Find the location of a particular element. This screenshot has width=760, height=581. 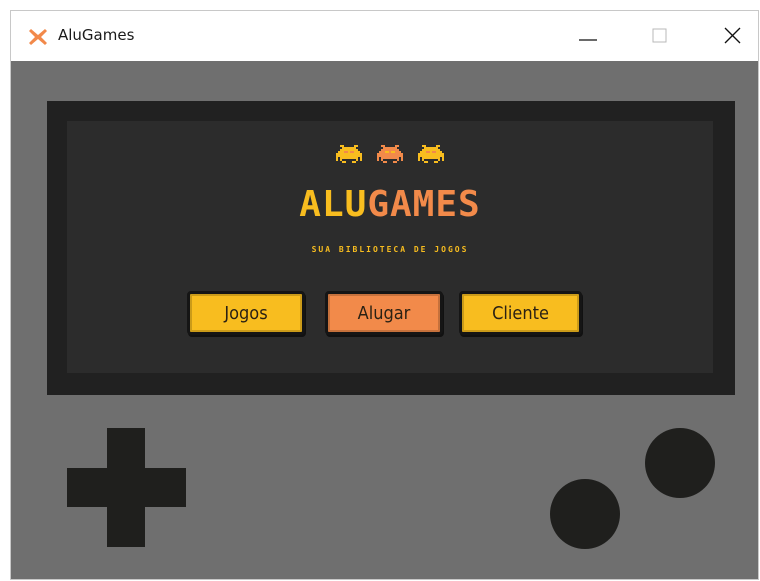

close-button is located at coordinates (733, 36).